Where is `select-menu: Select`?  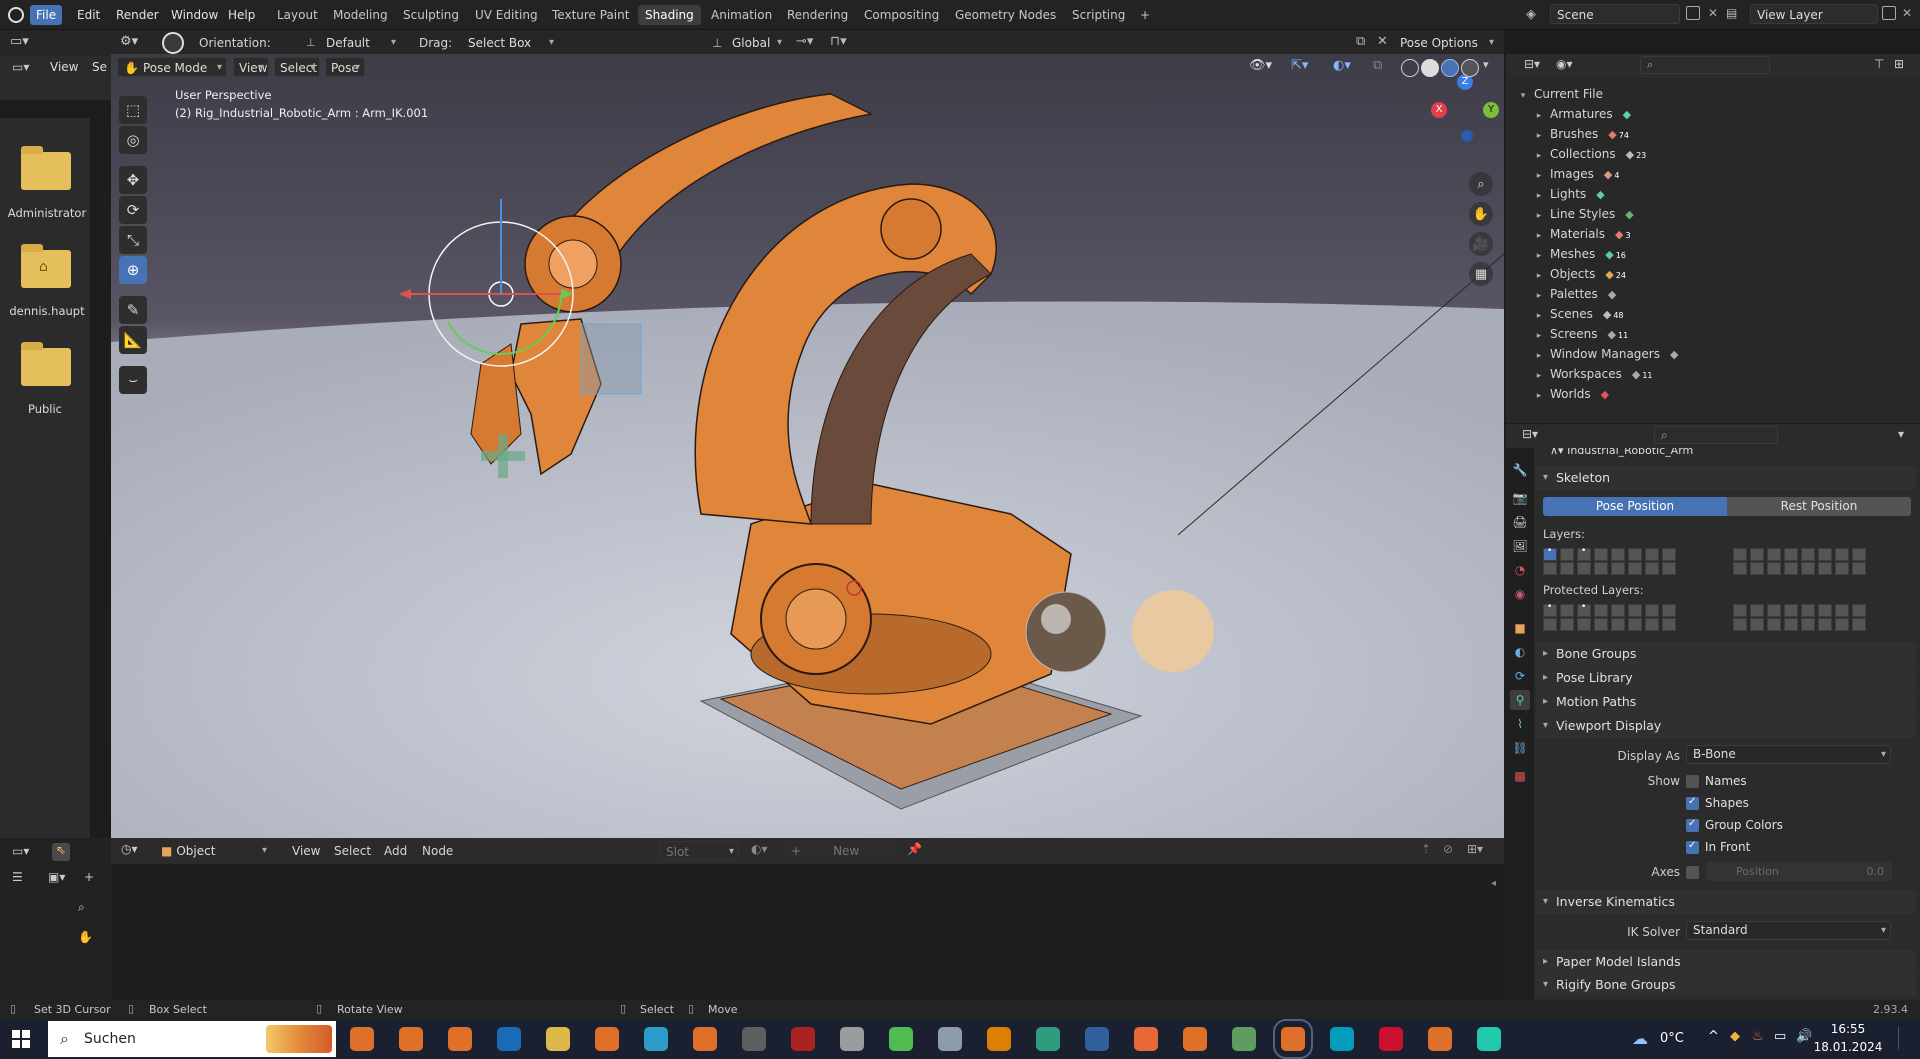 select-menu: Select is located at coordinates (297, 67).